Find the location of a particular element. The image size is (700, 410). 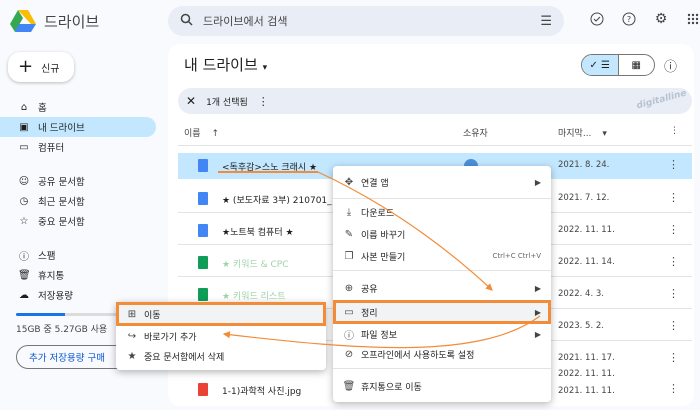

storage-usage-text: 15GB 중 5.27GB 사용 is located at coordinates (62, 330).